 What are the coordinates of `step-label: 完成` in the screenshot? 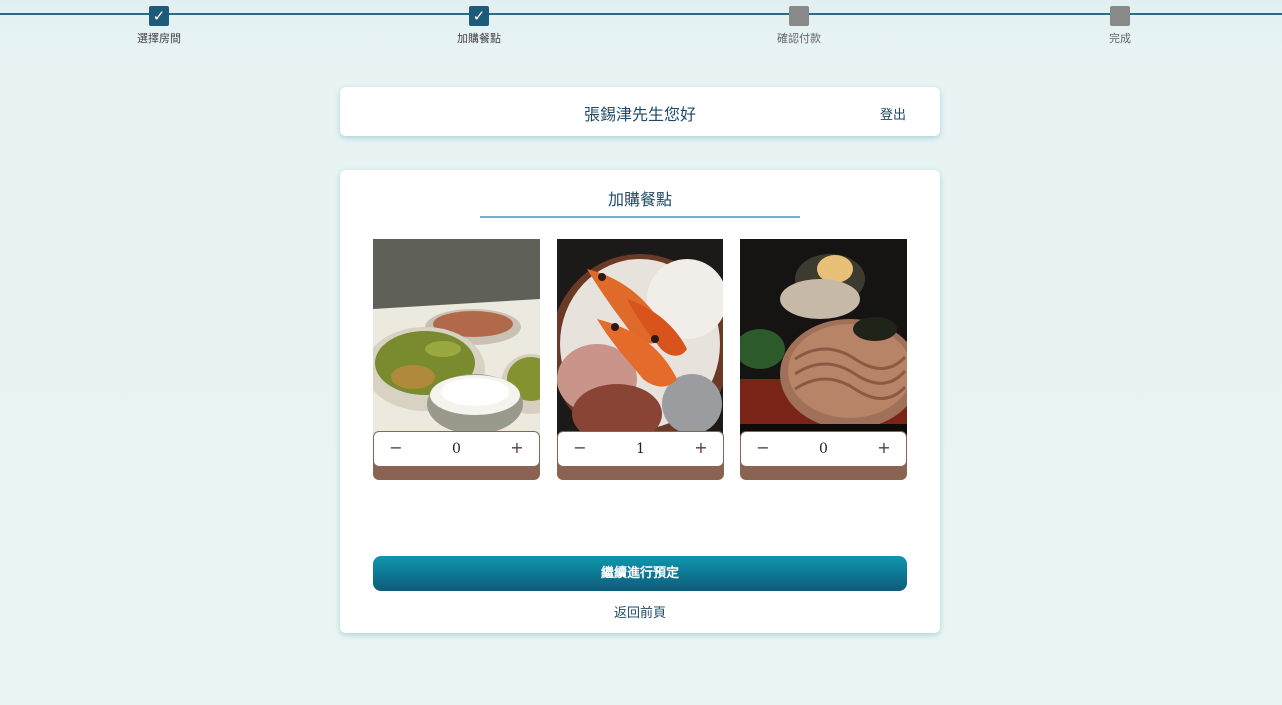 It's located at (1120, 38).